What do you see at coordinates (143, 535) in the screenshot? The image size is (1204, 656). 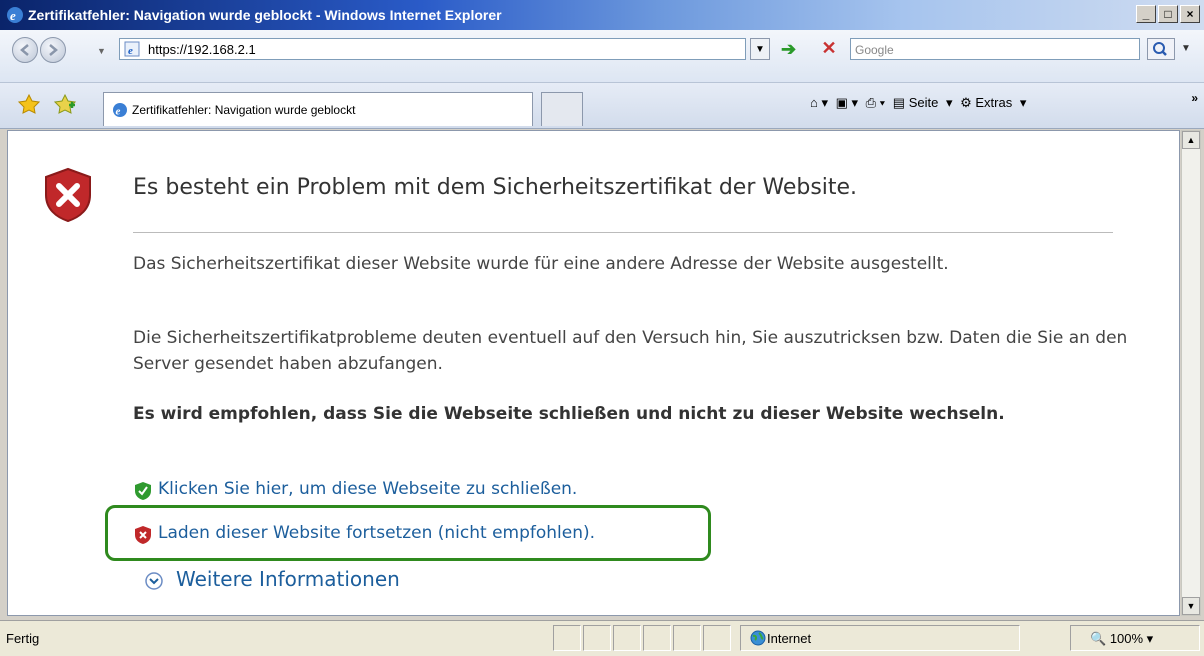 I see `red-shield-icon` at bounding box center [143, 535].